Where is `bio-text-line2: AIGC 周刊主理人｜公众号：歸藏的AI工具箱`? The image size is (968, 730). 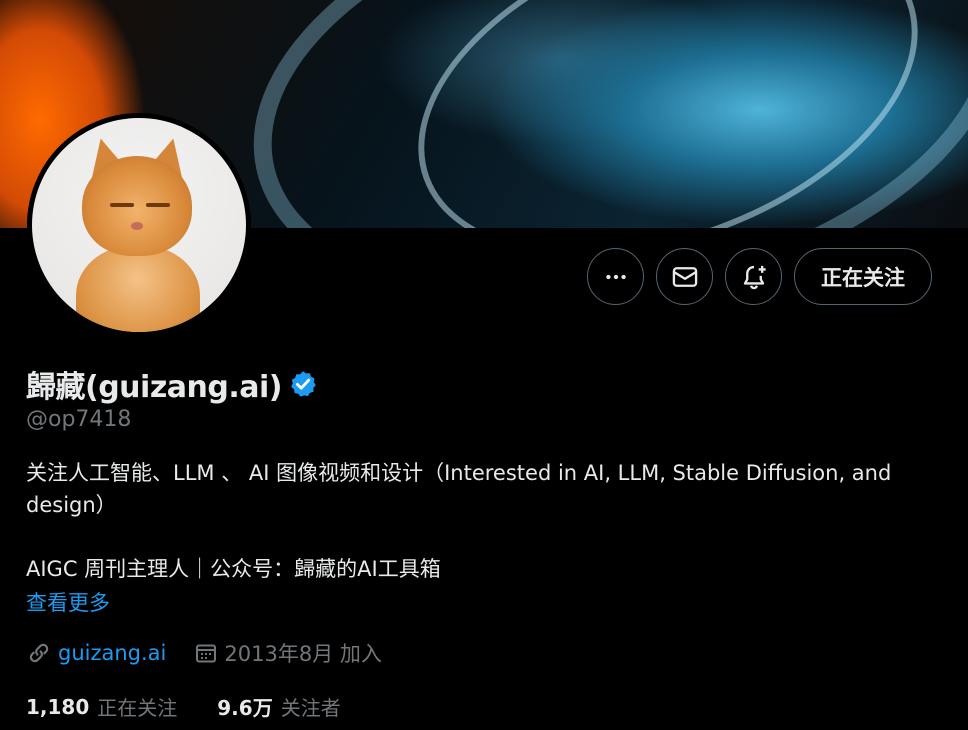 bio-text-line2: AIGC 周刊主理人｜公众号：歸藏的AI工具箱 is located at coordinates (233, 569).